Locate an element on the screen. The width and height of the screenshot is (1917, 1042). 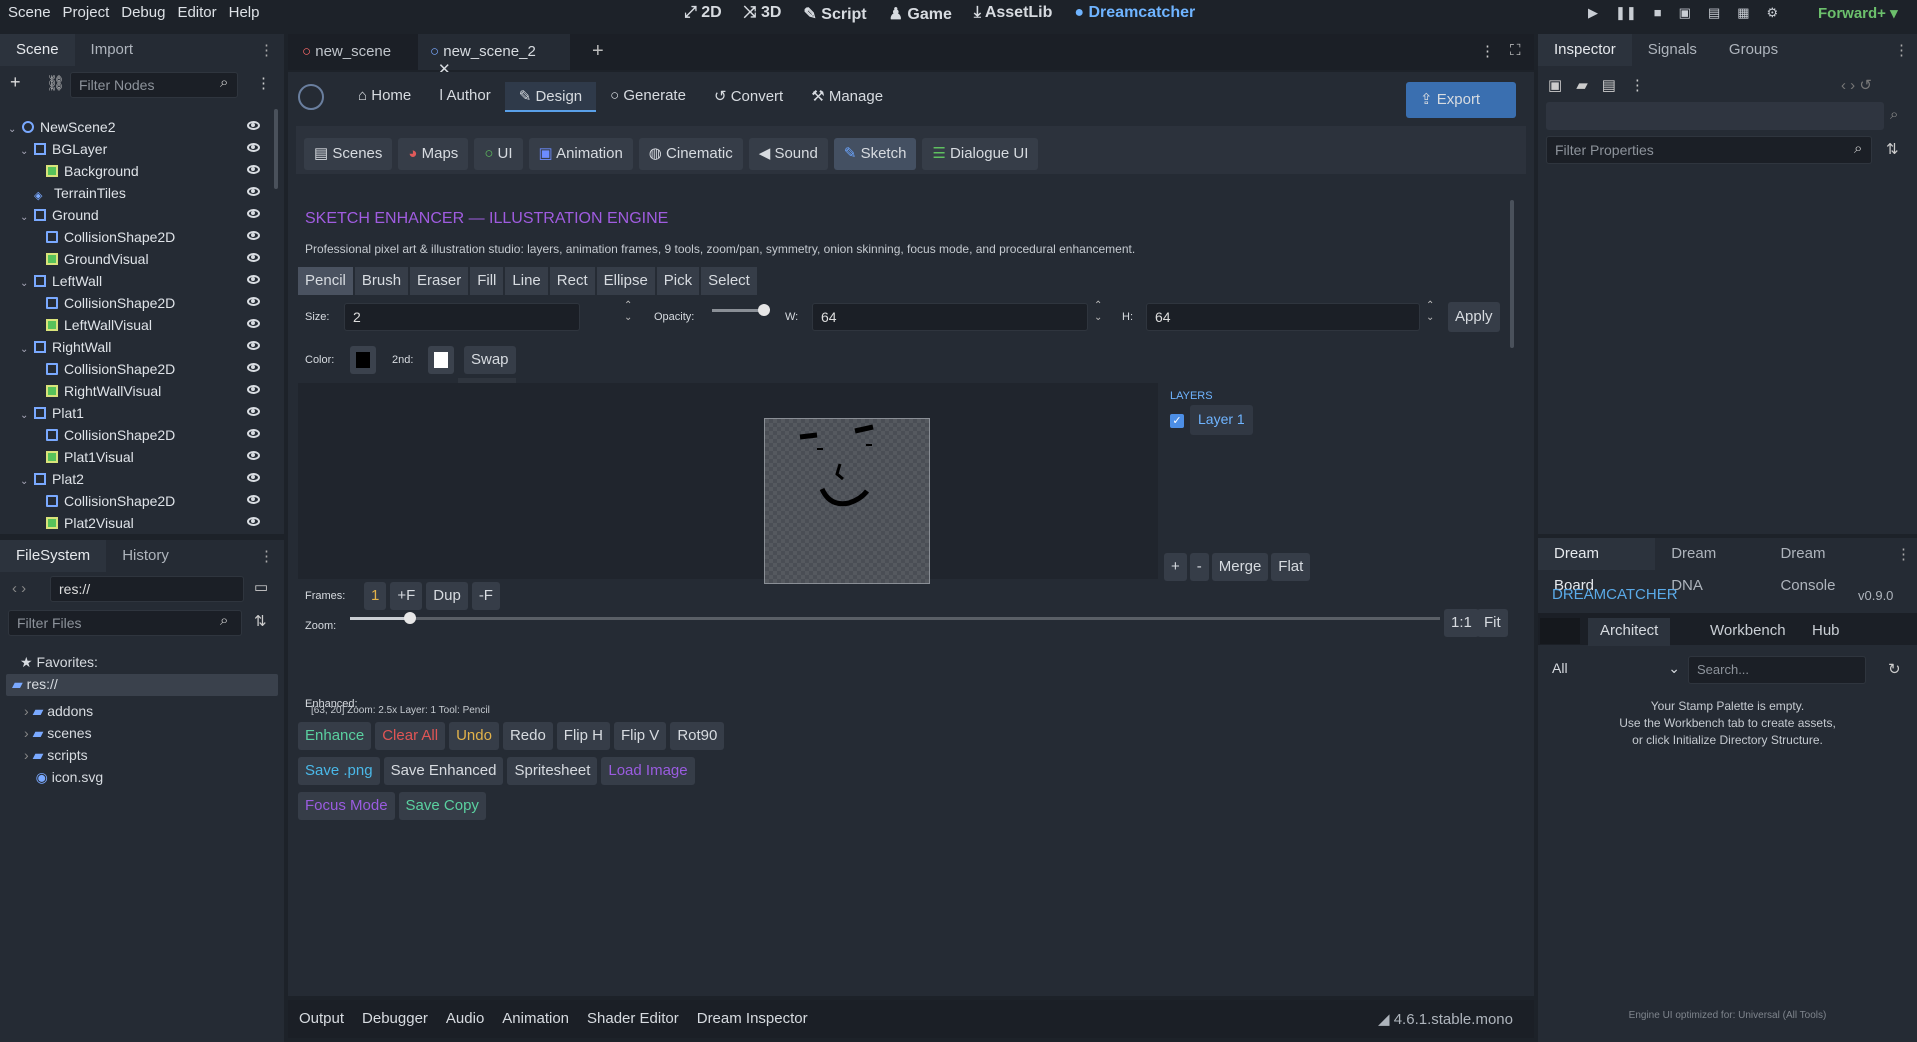
menu-project: Project is located at coordinates (90, 12).